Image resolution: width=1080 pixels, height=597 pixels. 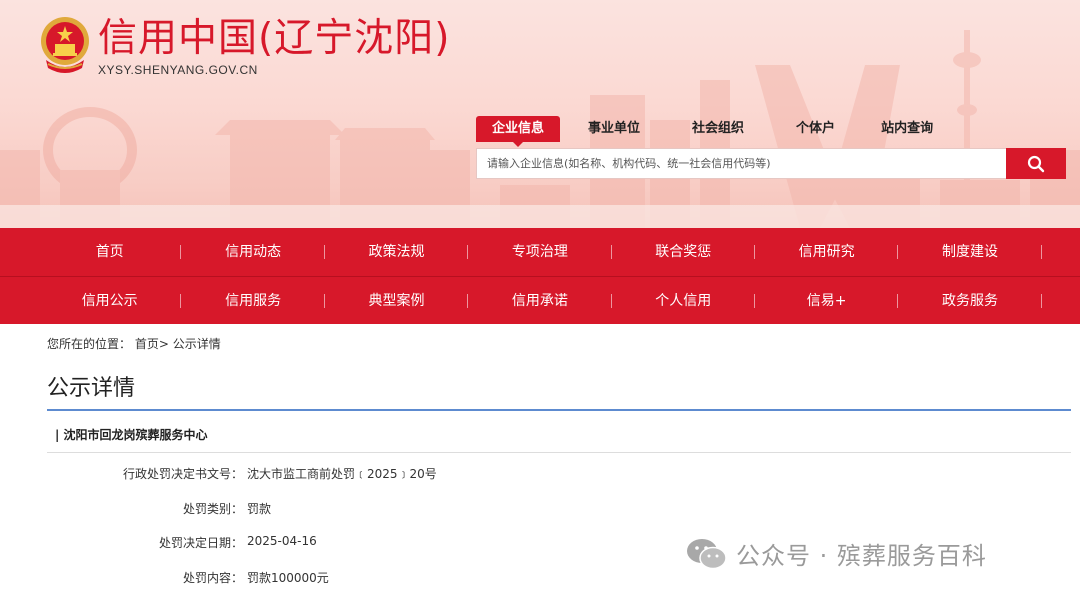 I want to click on field-label: 处罚类别：, so click(x=212, y=509).